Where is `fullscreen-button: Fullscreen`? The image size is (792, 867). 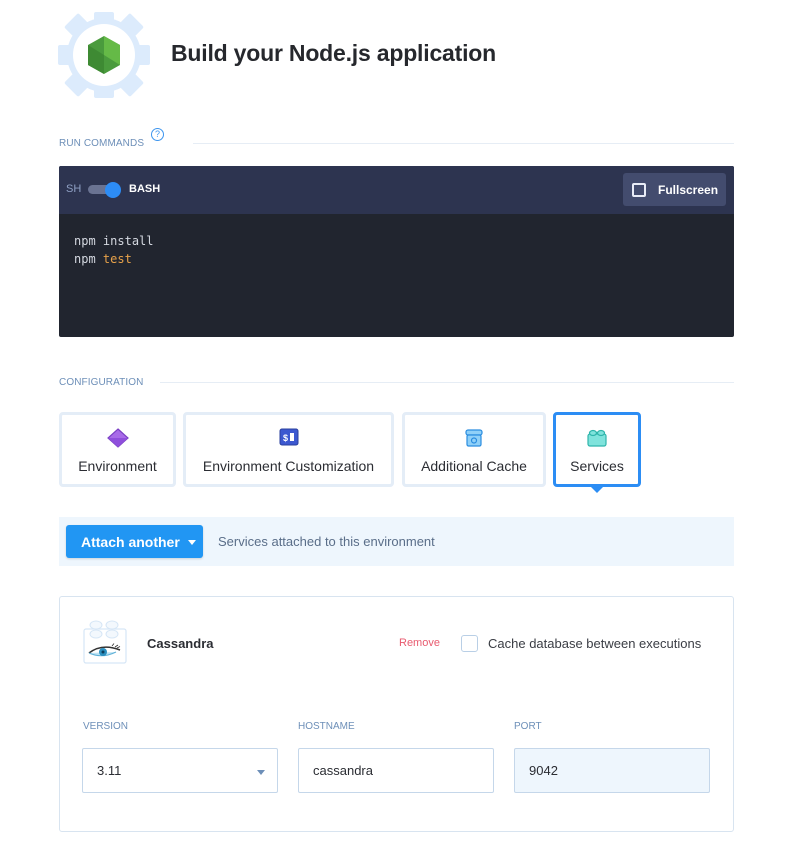
fullscreen-button: Fullscreen is located at coordinates (674, 189).